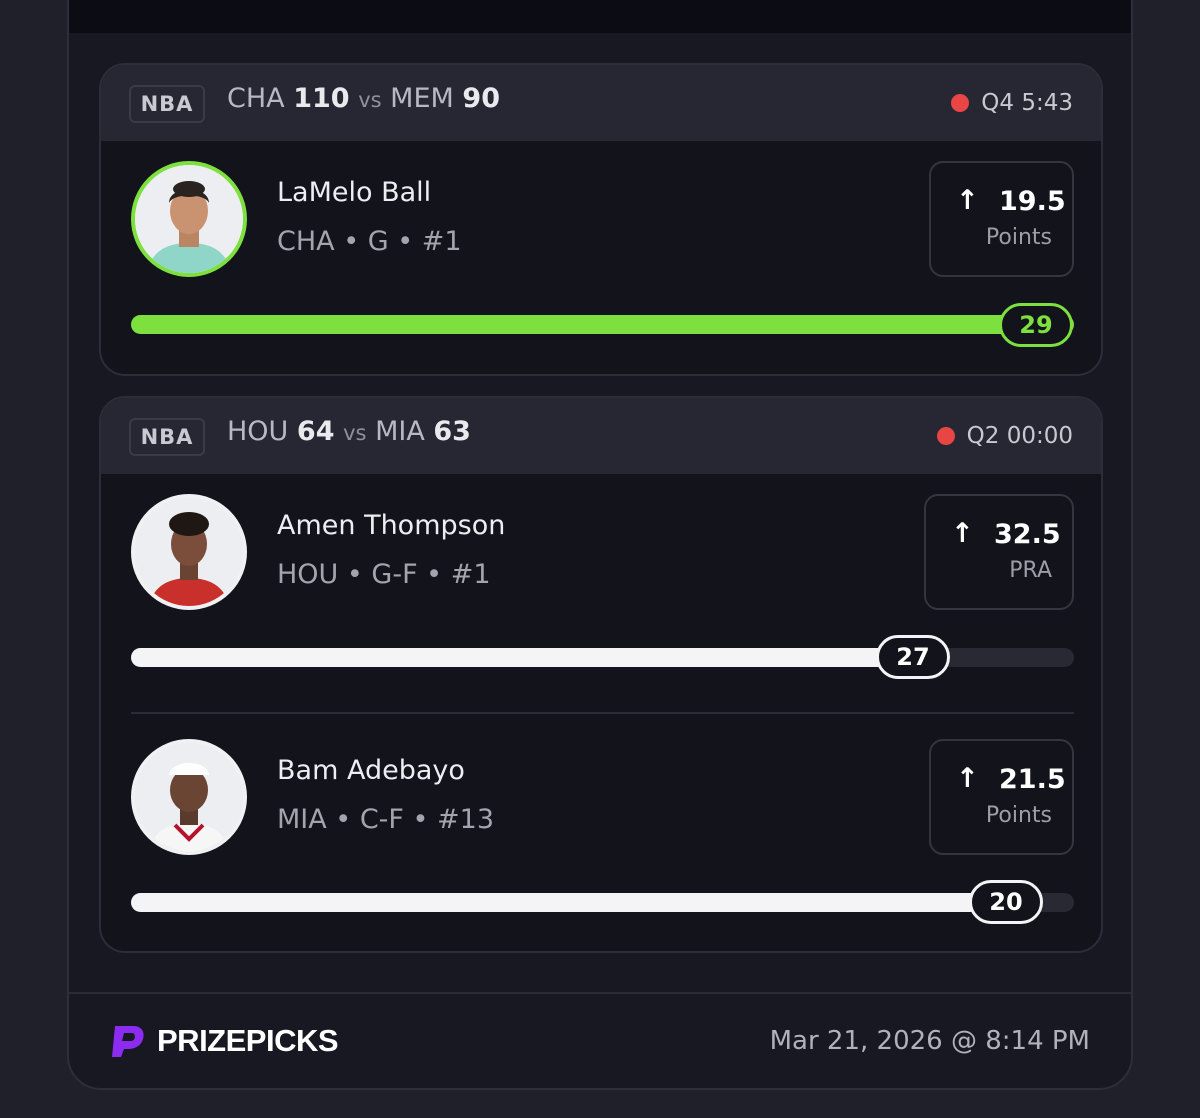 This screenshot has width=1200, height=1118. I want to click on brand-logo: PRIZEPICKS, so click(224, 1041).